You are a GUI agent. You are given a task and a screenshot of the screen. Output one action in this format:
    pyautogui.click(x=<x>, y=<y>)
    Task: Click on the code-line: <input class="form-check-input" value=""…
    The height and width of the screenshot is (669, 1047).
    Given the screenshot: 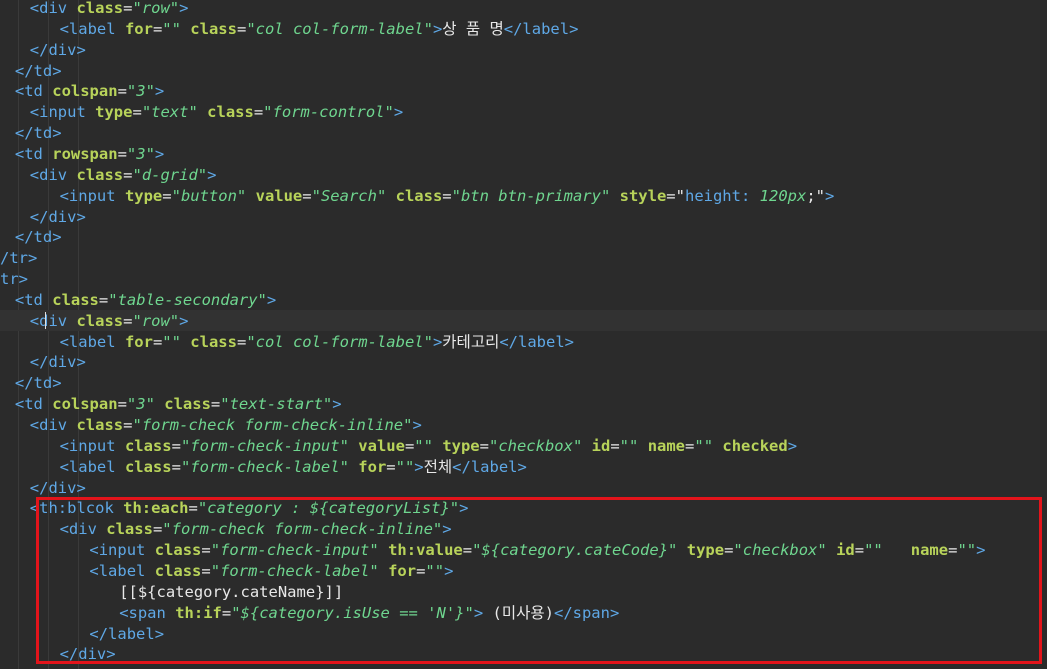 What is the action you would take?
    pyautogui.click(x=398, y=446)
    